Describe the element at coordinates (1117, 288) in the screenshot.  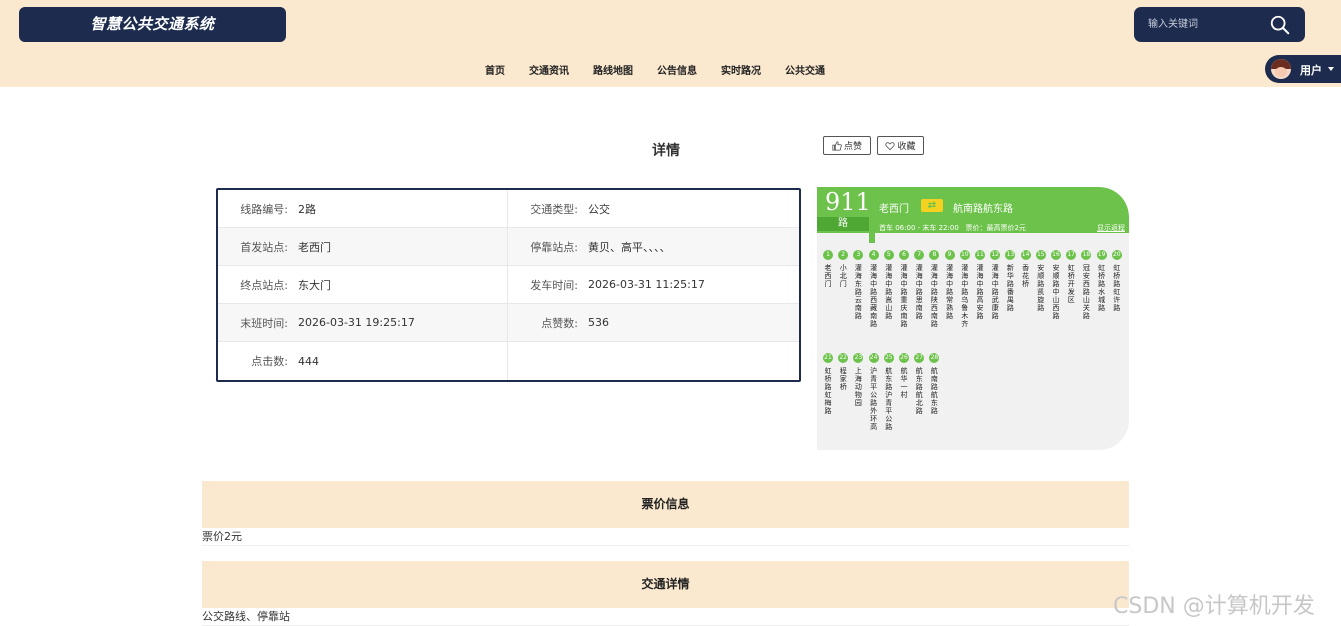
I see `stop-name: 虹桥路虹许路` at that location.